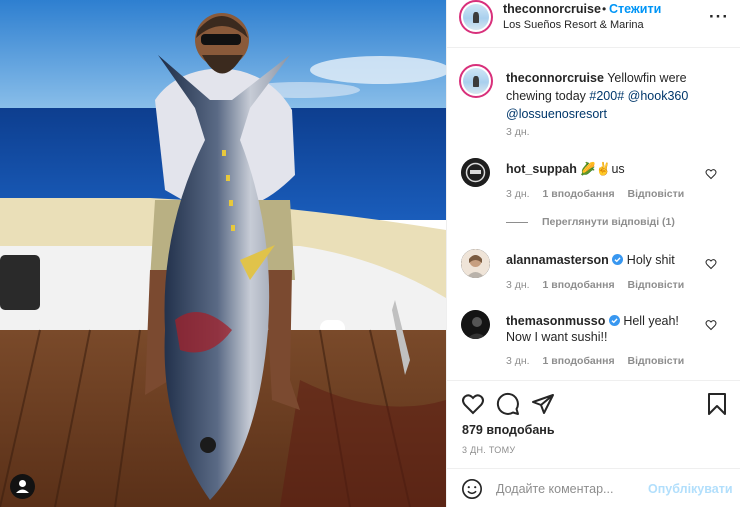  I want to click on save-bookmark-icon, so click(717, 404).